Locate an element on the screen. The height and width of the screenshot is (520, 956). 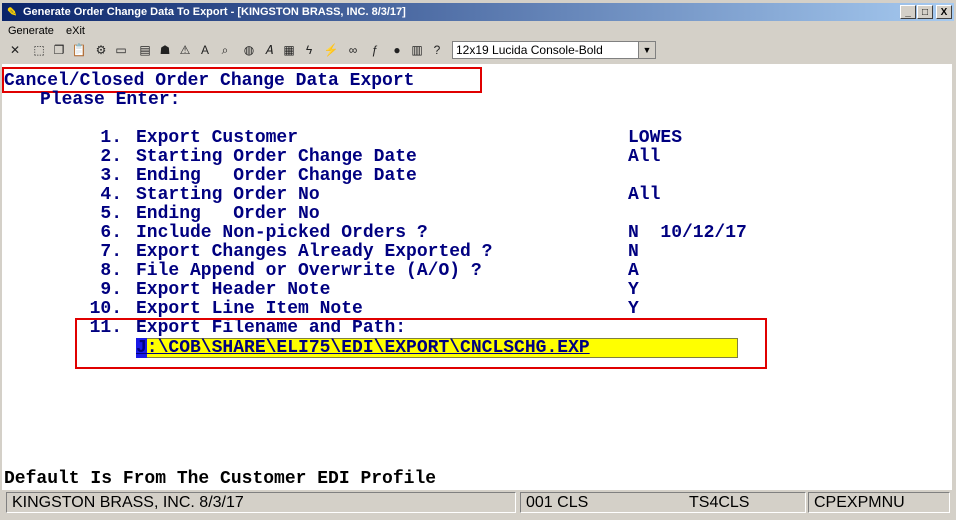
link-icon: ∞ is located at coordinates (353, 50).